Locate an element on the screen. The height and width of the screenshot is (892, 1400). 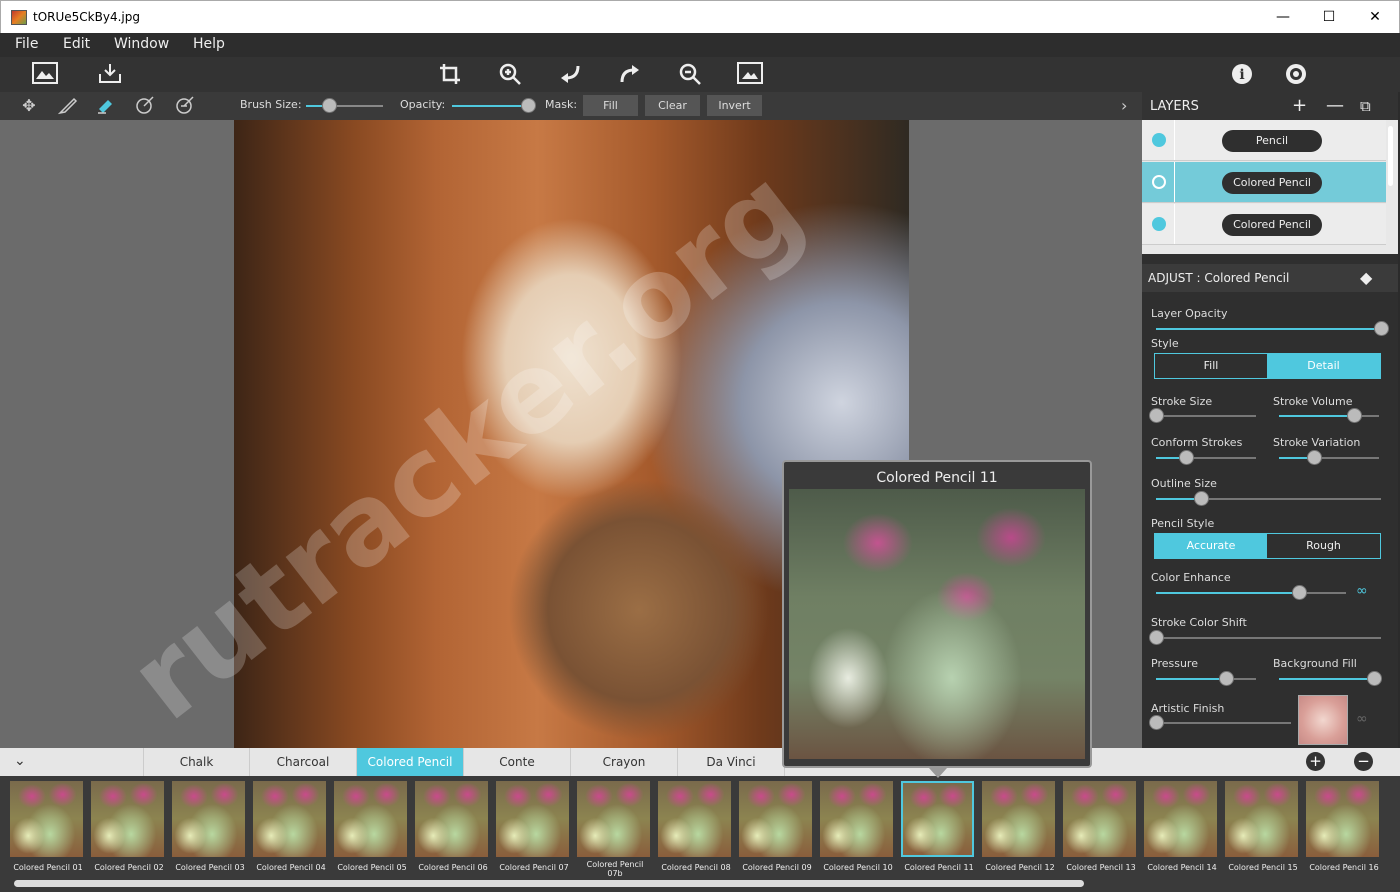
preset-thumbnail: Colored Pencil 15 is located at coordinates (1260, 831).